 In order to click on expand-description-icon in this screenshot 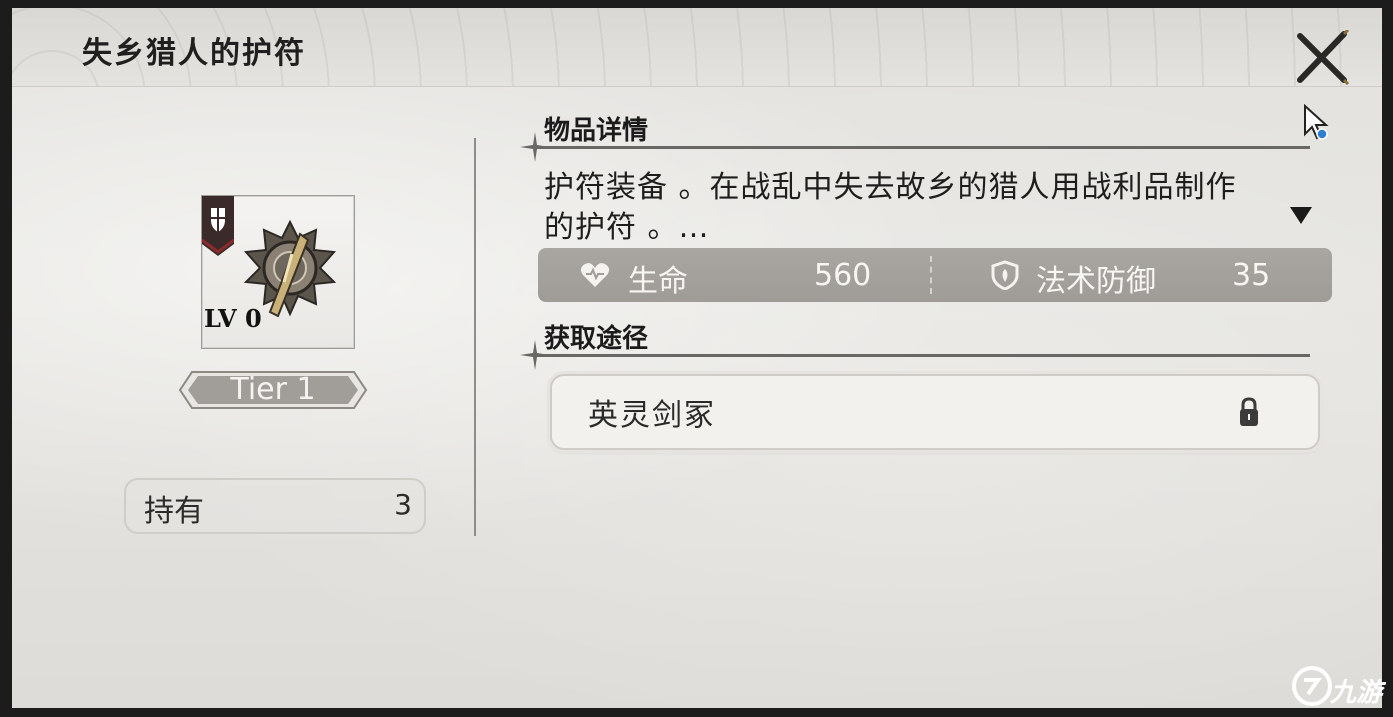, I will do `click(1301, 215)`.